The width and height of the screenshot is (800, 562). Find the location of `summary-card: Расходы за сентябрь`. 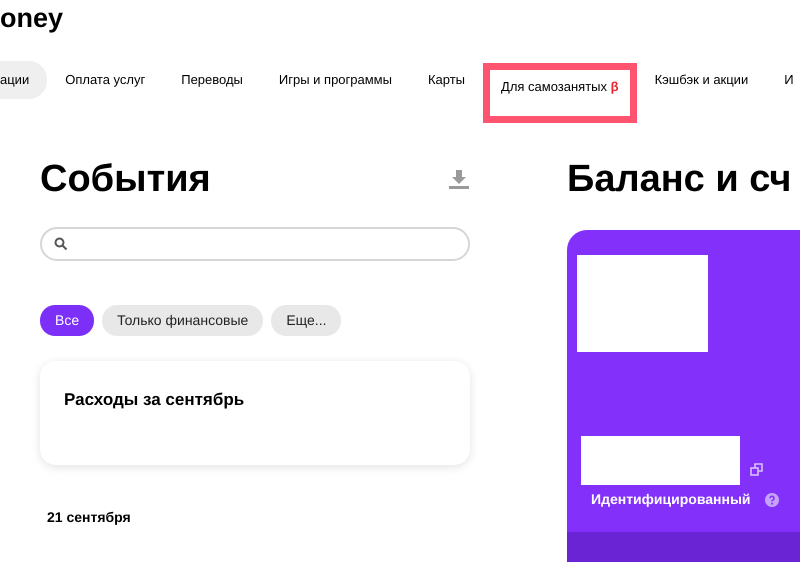

summary-card: Расходы за сентябрь is located at coordinates (255, 413).